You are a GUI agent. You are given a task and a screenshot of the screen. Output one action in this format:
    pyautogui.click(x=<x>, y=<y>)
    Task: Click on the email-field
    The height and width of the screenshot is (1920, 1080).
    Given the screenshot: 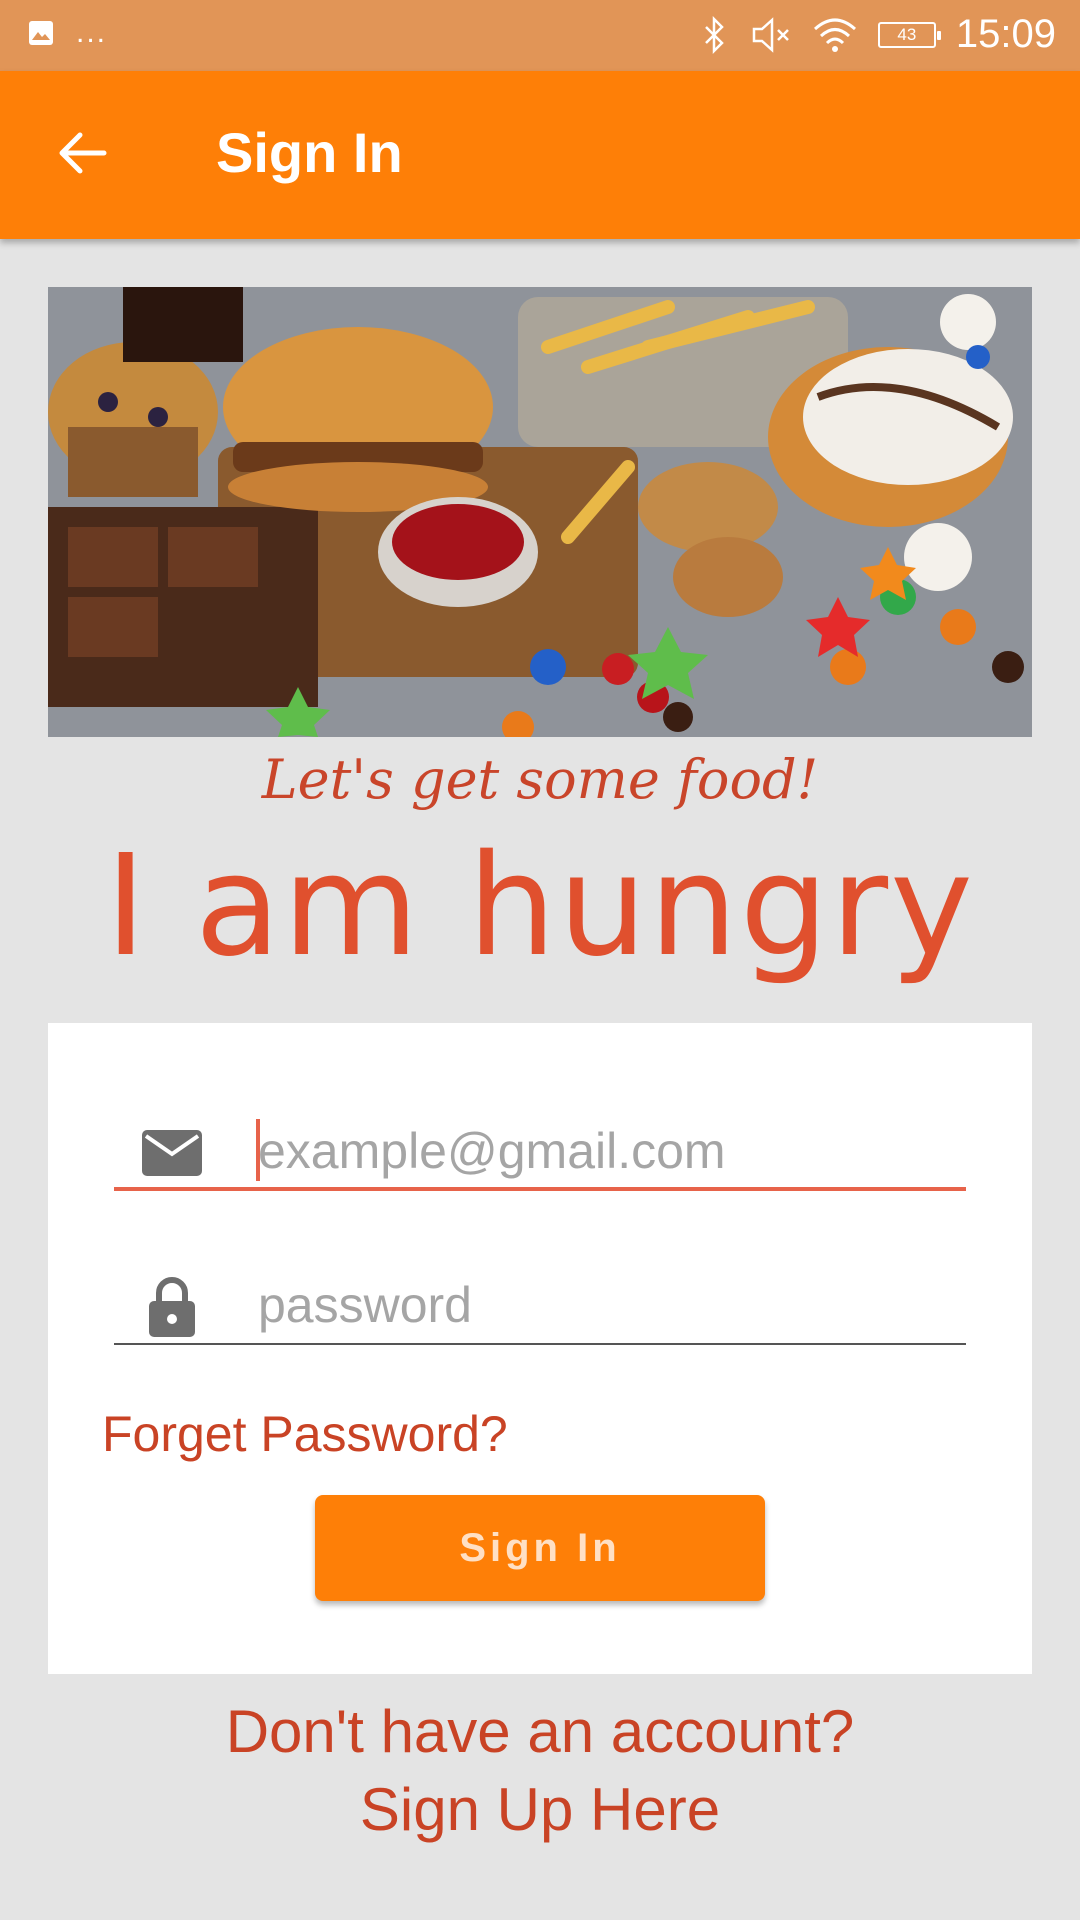 What is the action you would take?
    pyautogui.click(x=540, y=1151)
    